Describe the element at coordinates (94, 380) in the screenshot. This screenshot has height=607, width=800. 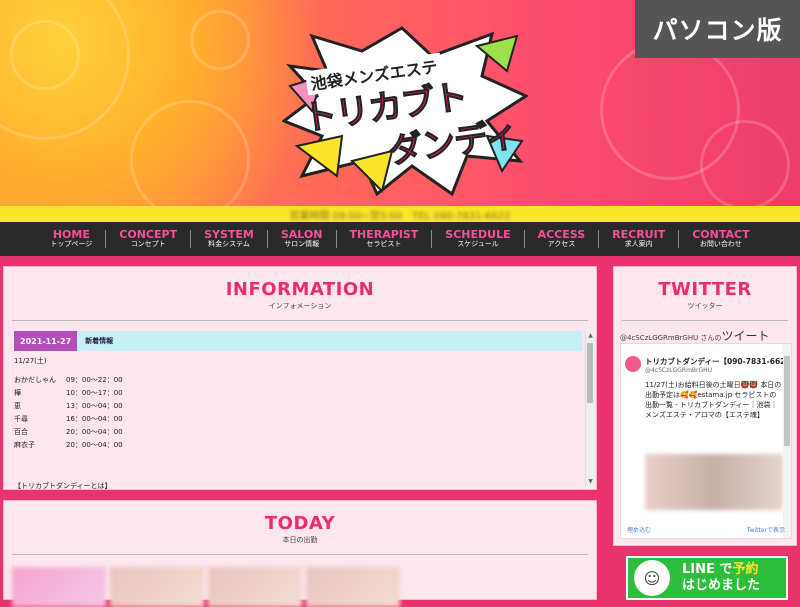
I see `shift-time: 09：00～22：00` at that location.